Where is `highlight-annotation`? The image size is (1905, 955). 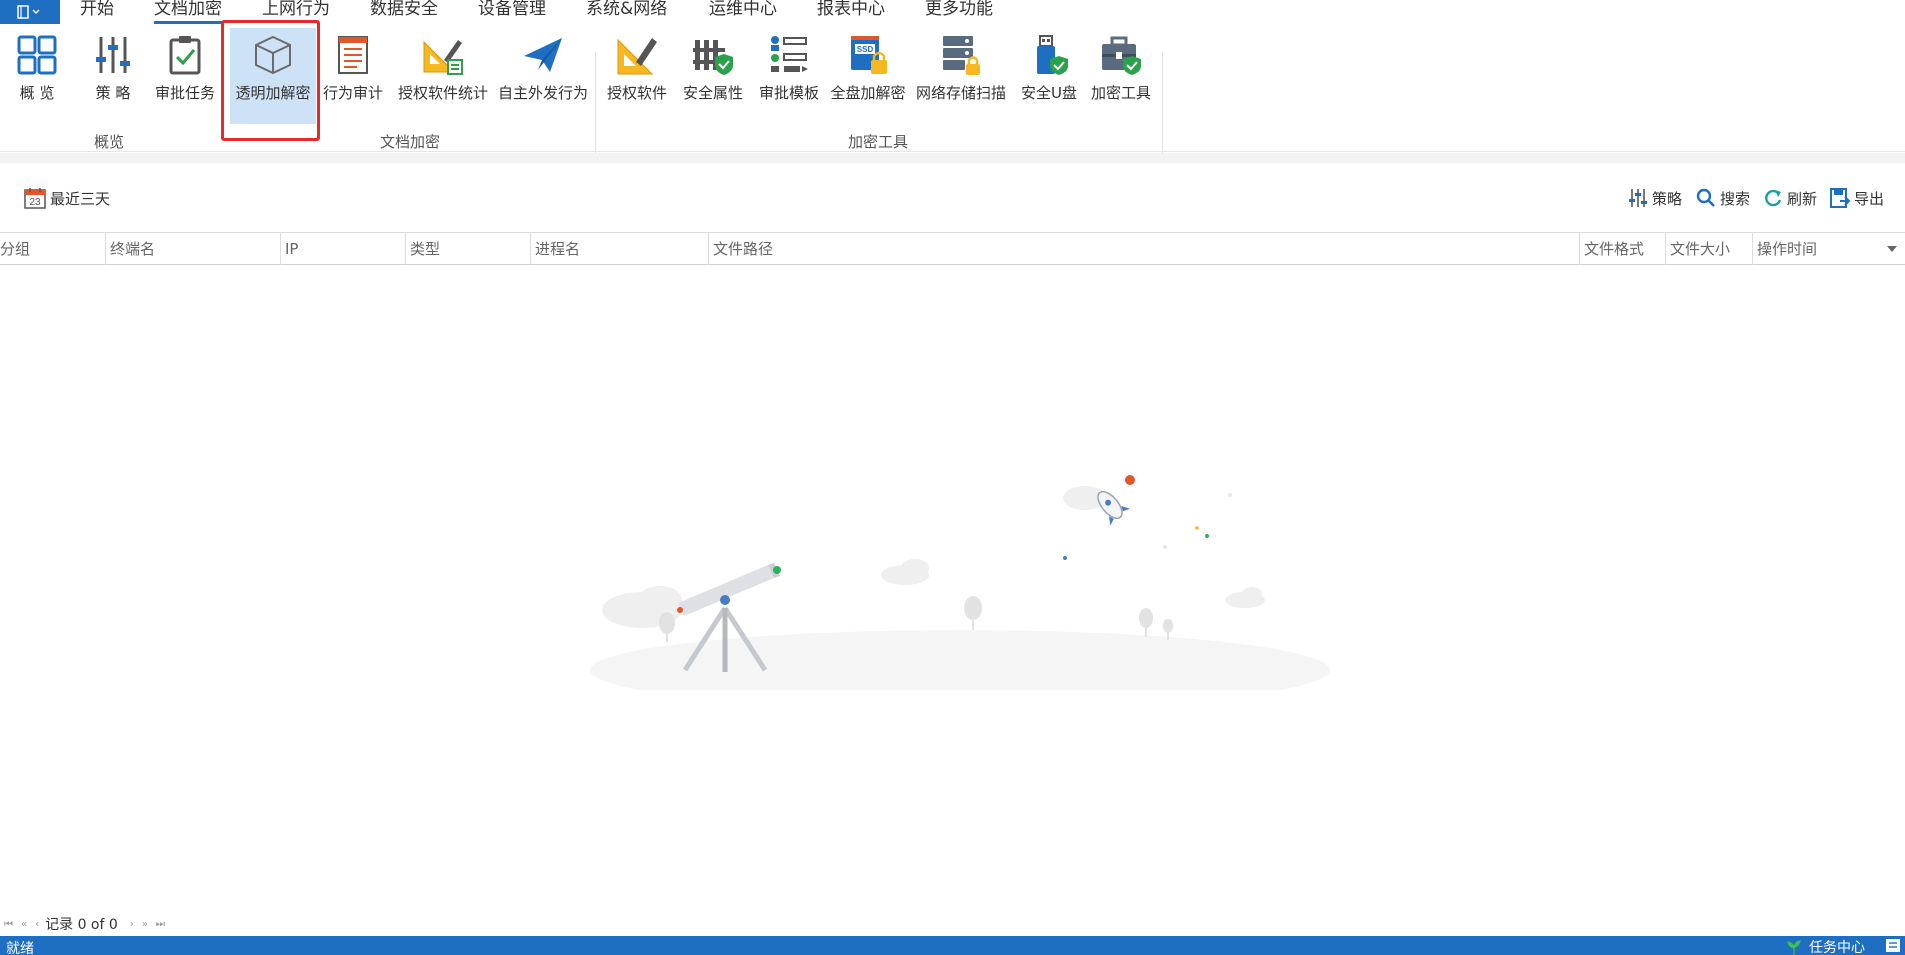
highlight-annotation is located at coordinates (270, 80).